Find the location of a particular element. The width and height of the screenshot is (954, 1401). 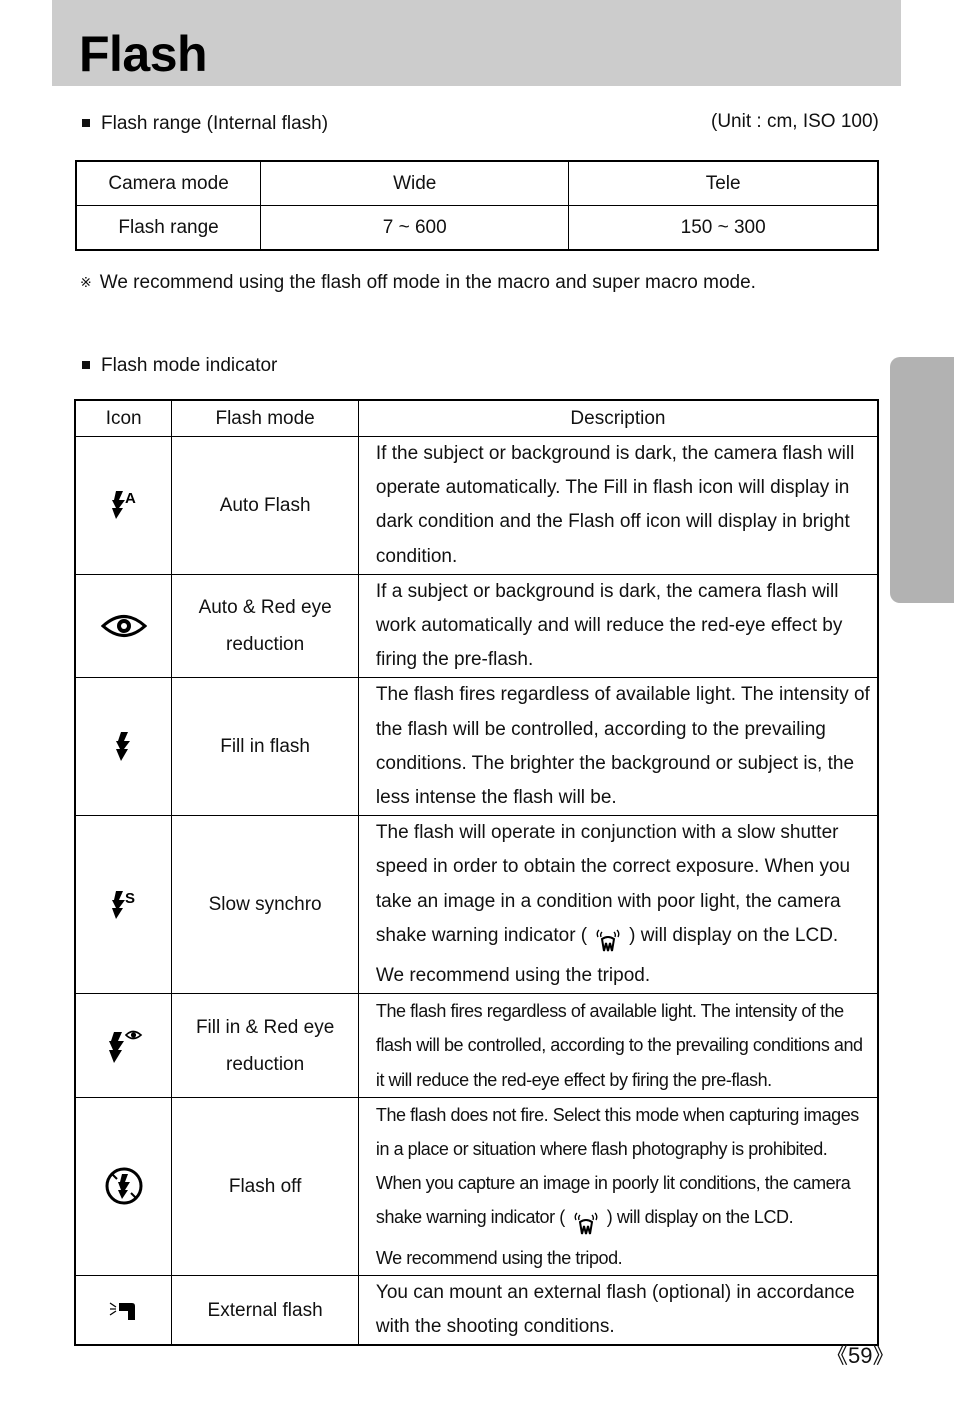

flash-range-heading: Flash range (Internal flash) is located at coordinates (205, 124).